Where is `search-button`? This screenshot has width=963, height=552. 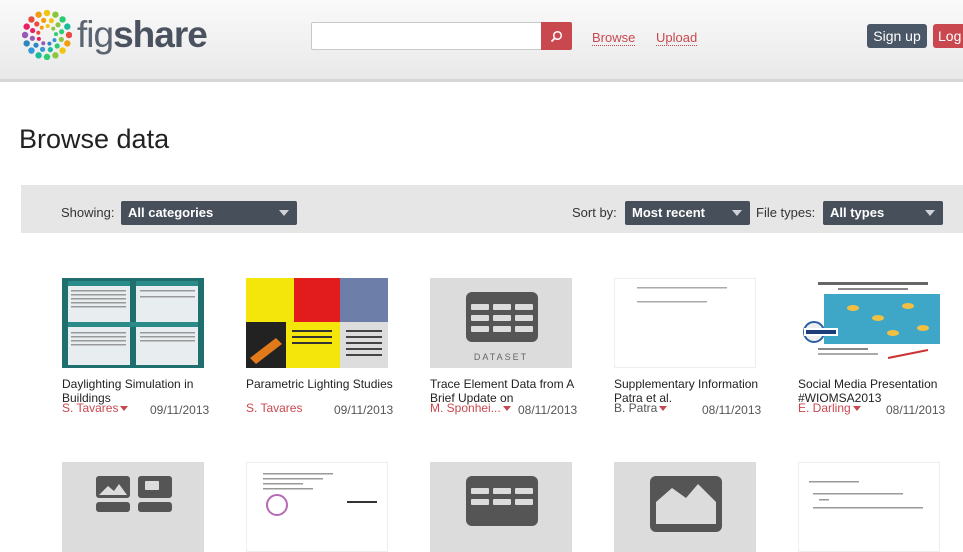 search-button is located at coordinates (556, 36).